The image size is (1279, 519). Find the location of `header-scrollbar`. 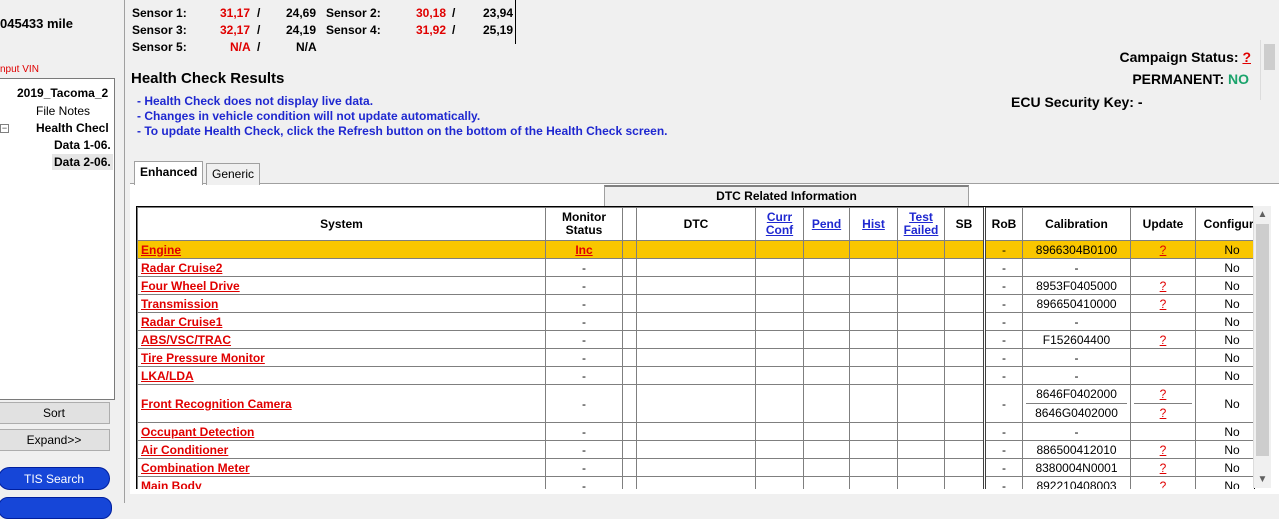

header-scrollbar is located at coordinates (1269, 70).